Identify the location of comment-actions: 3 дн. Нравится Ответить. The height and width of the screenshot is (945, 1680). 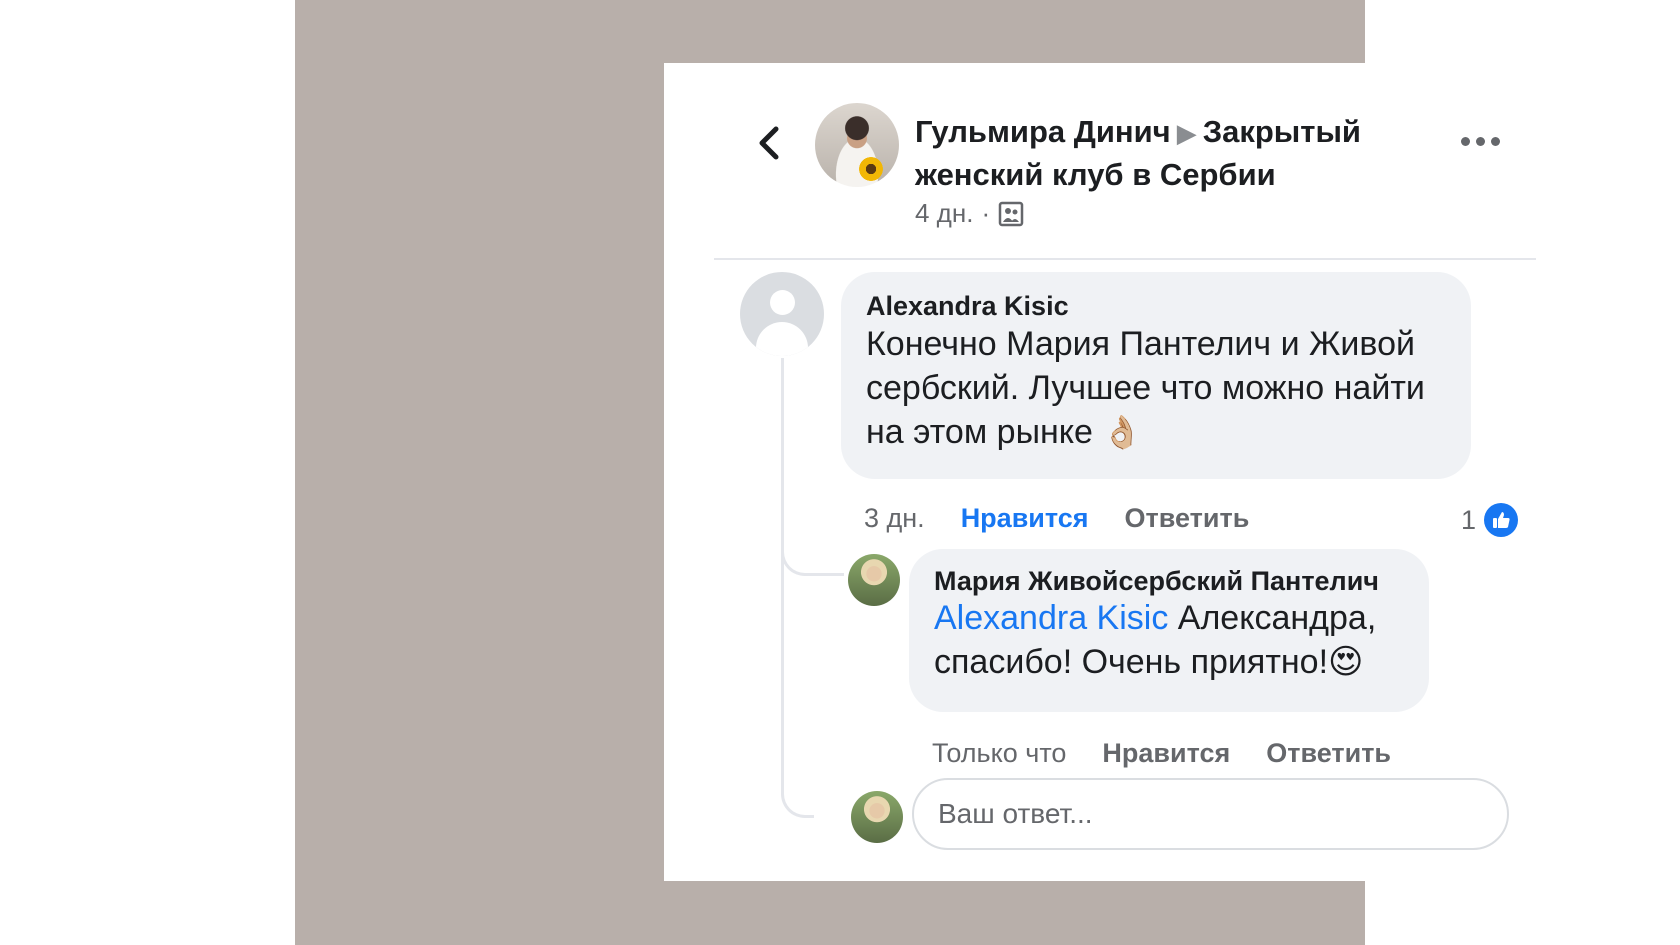
(1056, 518).